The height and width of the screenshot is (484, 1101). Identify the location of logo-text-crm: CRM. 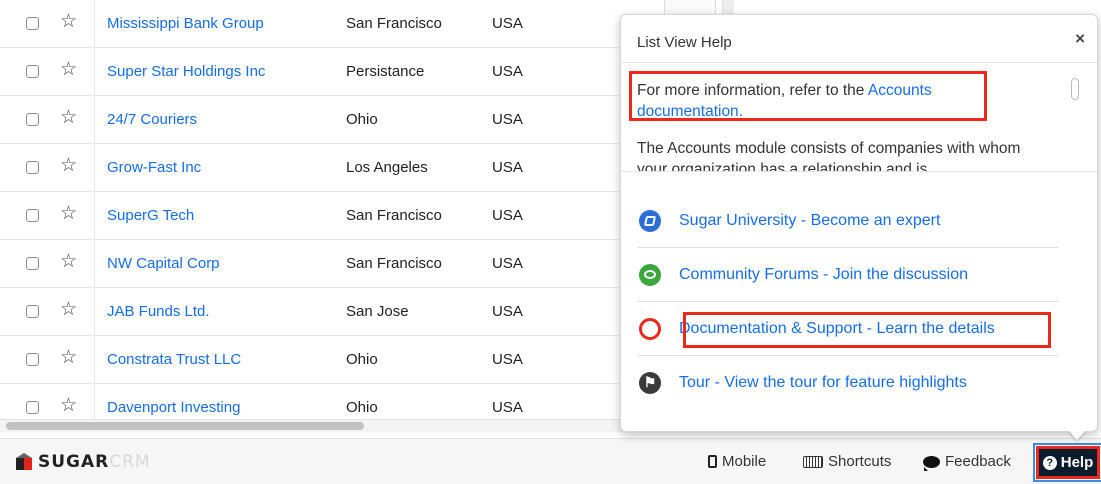
(130, 462).